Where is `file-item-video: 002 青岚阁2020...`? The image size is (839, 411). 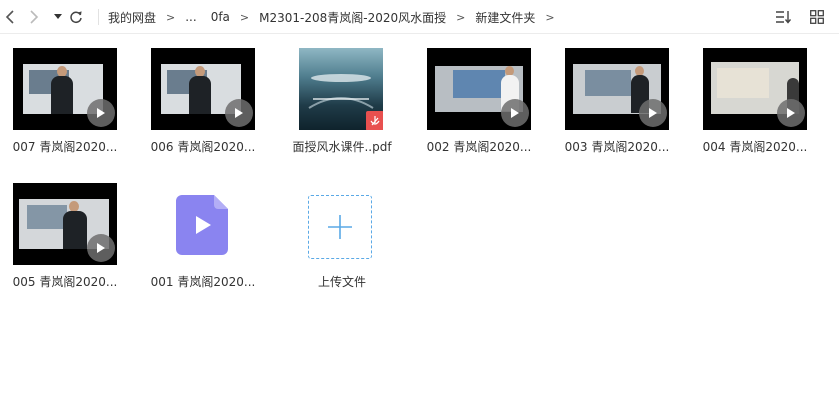
file-item-video: 002 青岚阁2020... is located at coordinates (477, 100).